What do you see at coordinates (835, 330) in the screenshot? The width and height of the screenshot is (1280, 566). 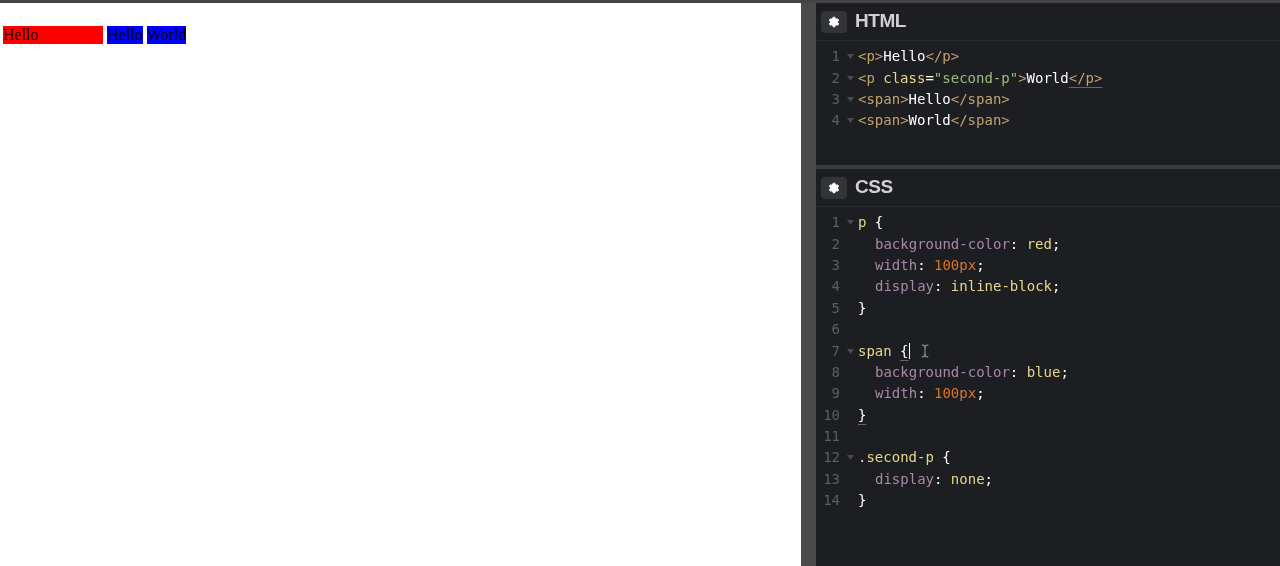 I see `line-number: 6` at bounding box center [835, 330].